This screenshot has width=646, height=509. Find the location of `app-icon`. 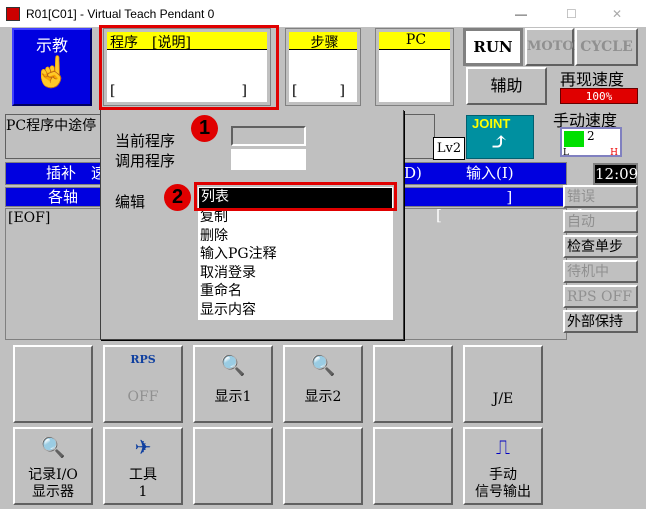

app-icon is located at coordinates (13, 13).